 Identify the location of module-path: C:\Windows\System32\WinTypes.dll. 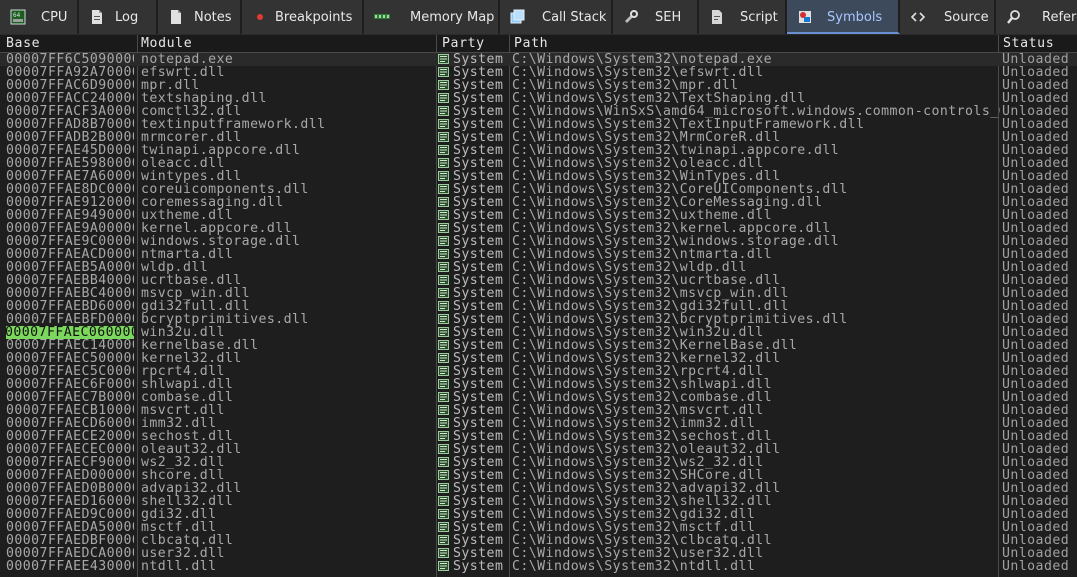
(756, 176).